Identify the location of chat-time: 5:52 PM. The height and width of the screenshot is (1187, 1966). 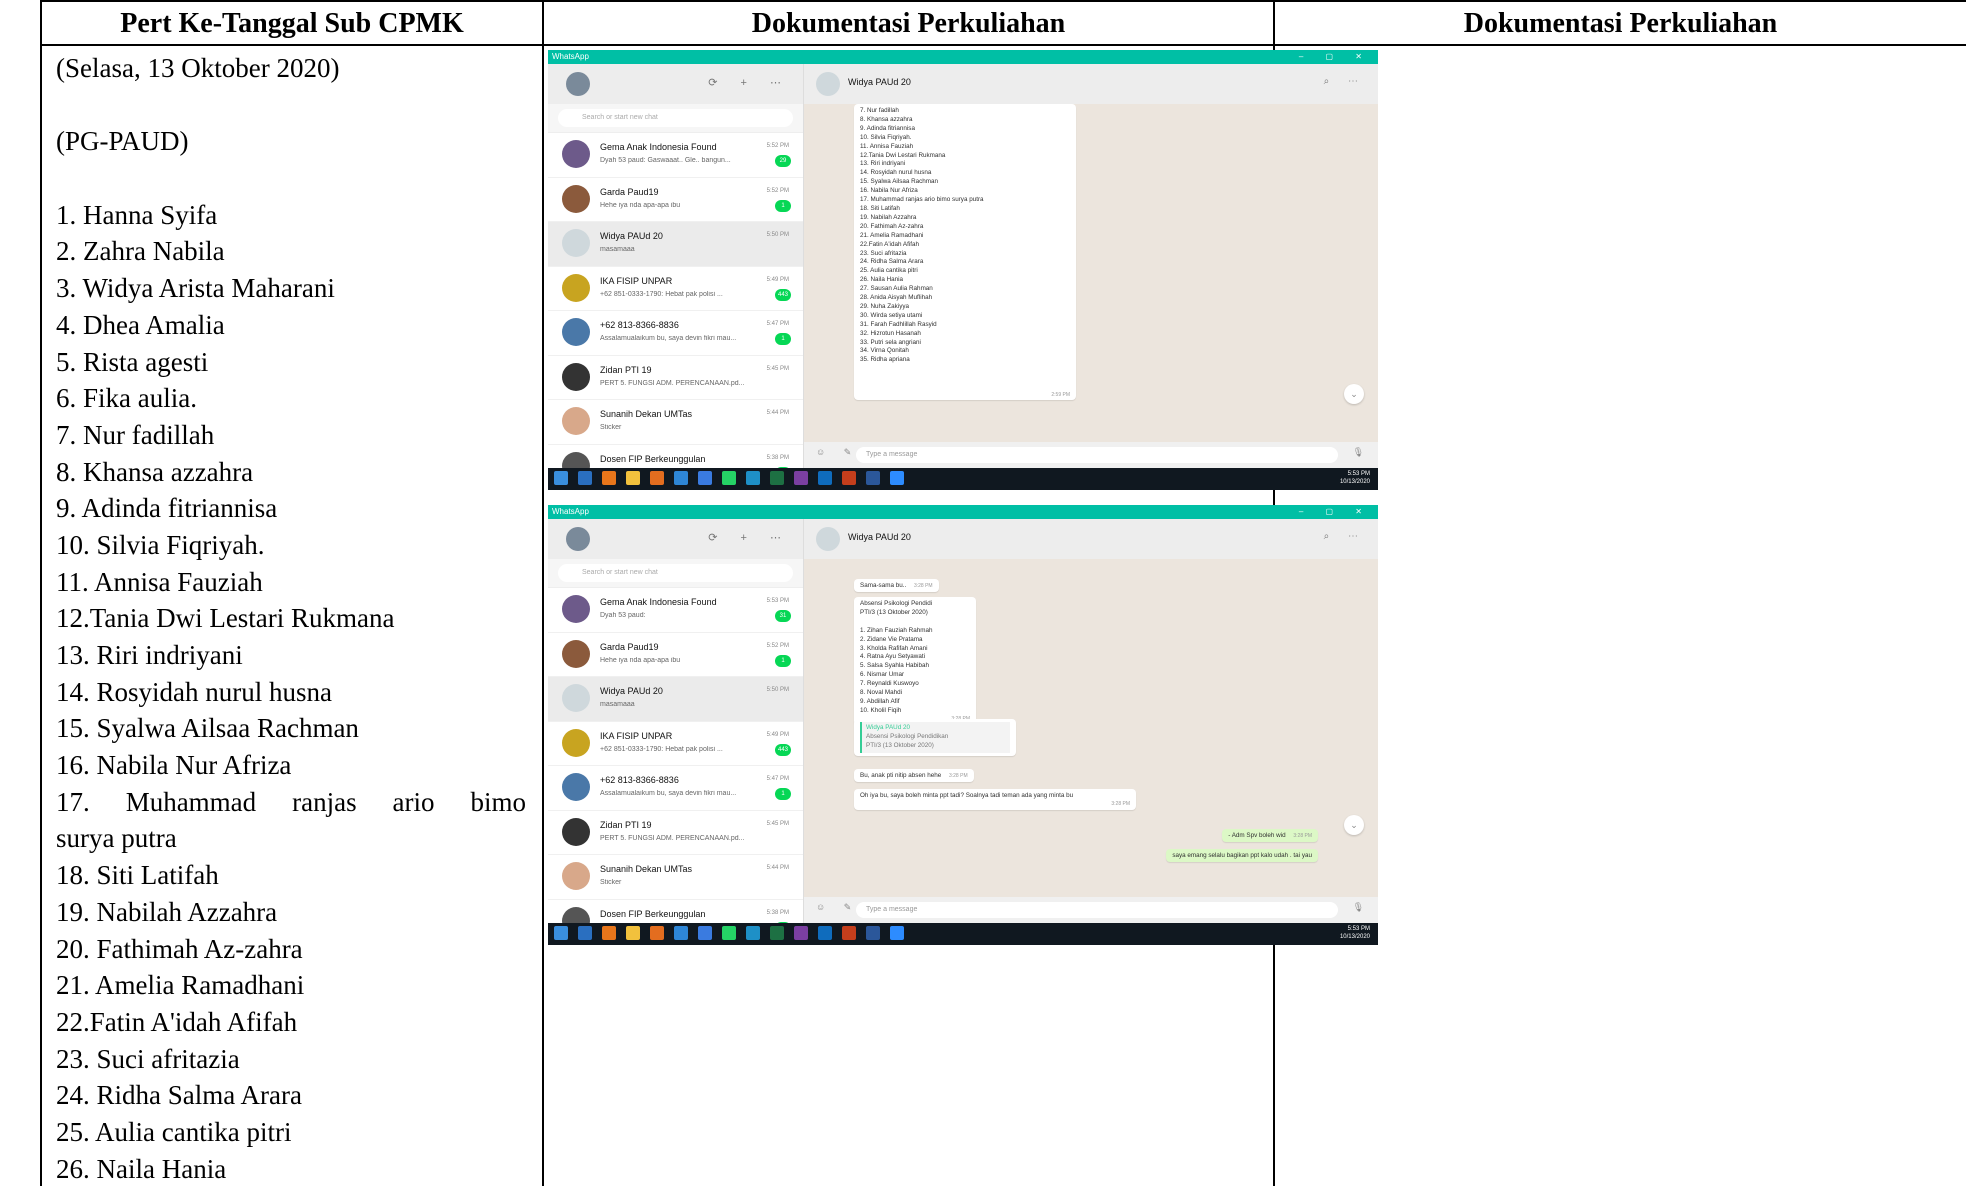
(777, 146).